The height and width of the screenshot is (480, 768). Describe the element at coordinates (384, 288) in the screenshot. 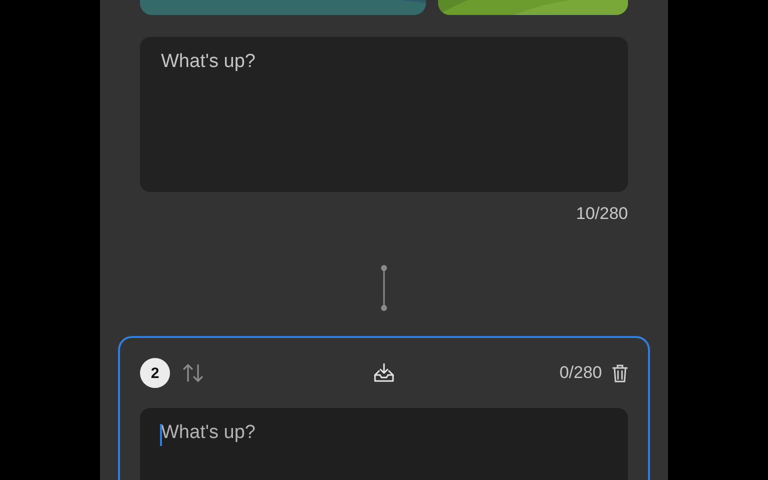

I see `thread-connector-line` at that location.